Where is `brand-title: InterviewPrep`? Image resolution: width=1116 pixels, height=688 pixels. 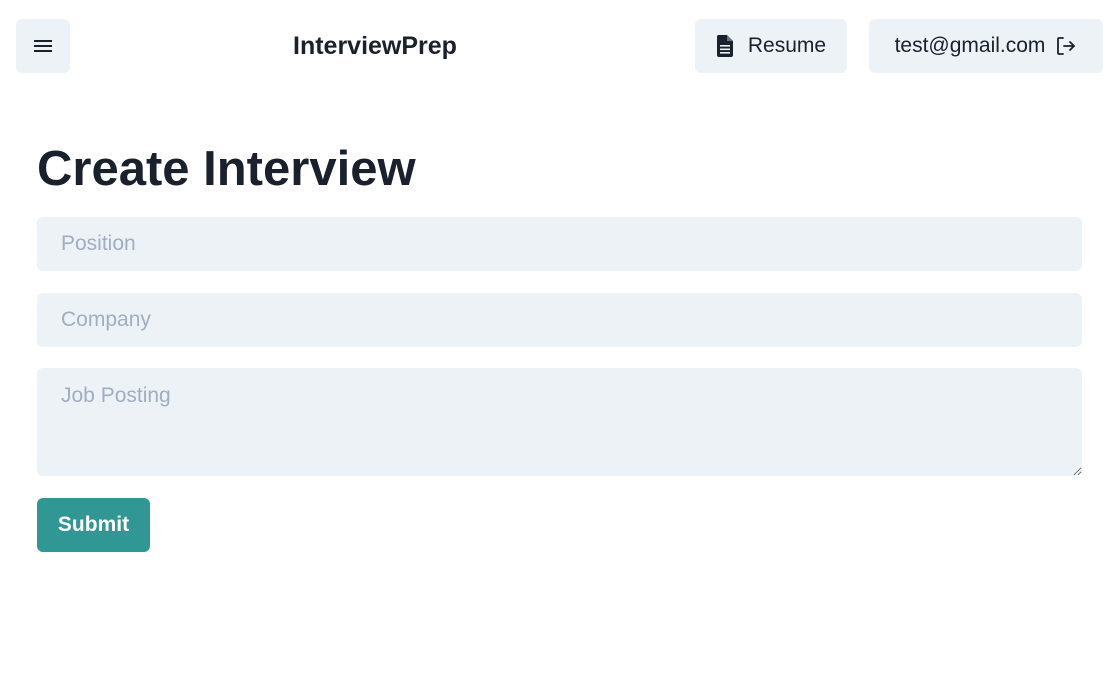 brand-title: InterviewPrep is located at coordinates (375, 46).